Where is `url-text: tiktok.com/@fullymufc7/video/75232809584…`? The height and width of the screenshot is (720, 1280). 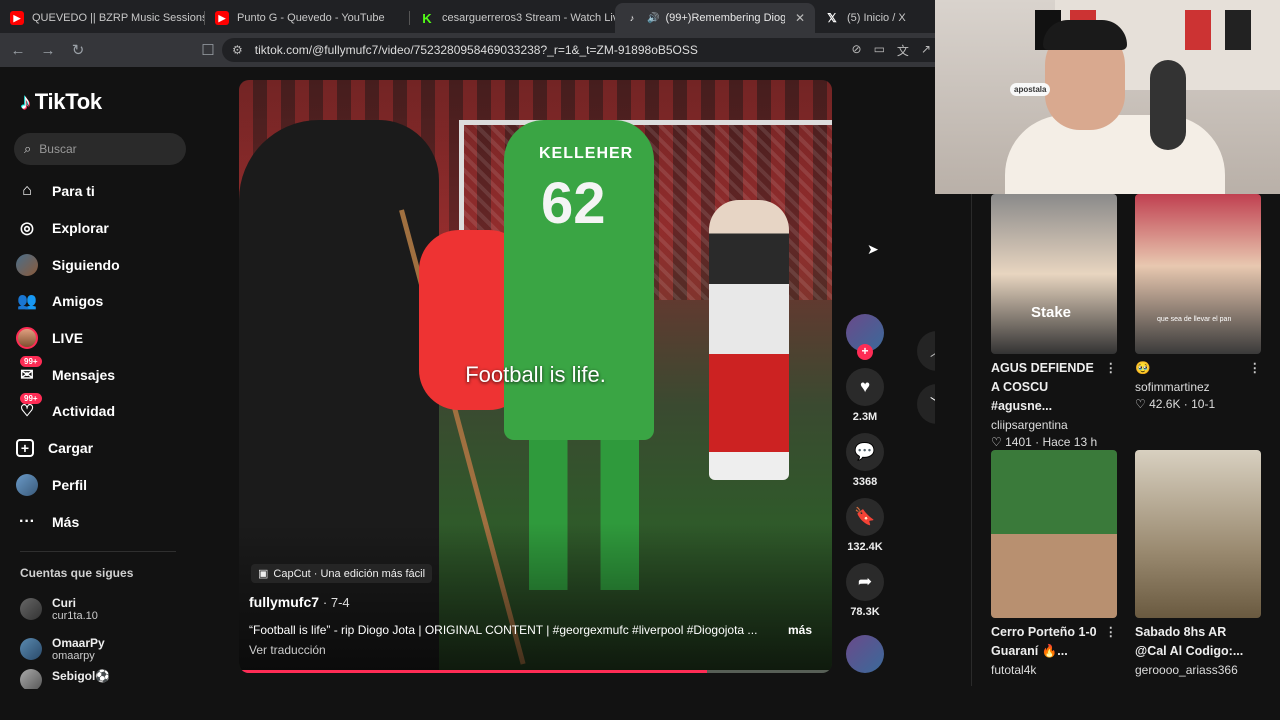
url-text: tiktok.com/@fullymufc7/video/75232809584… is located at coordinates (476, 50).